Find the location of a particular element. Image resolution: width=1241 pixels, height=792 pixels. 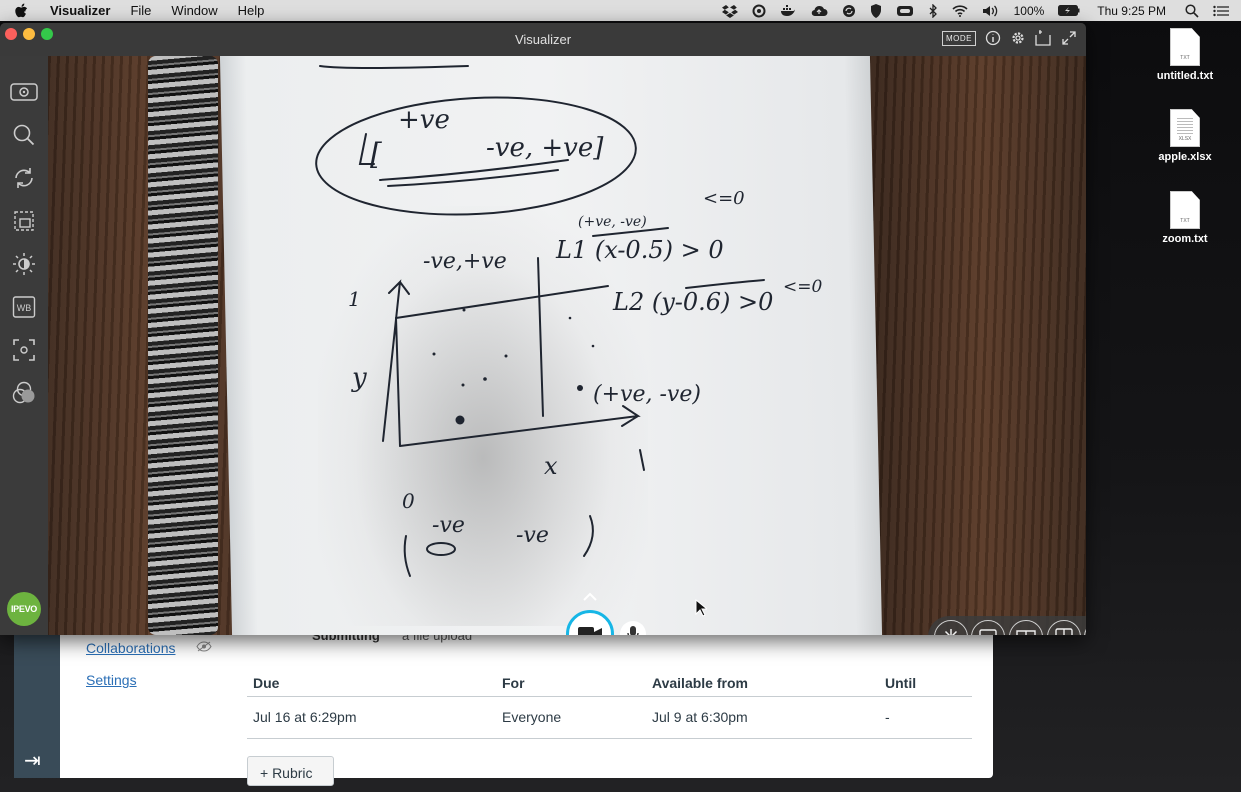

apple-icon is located at coordinates (22, 11).